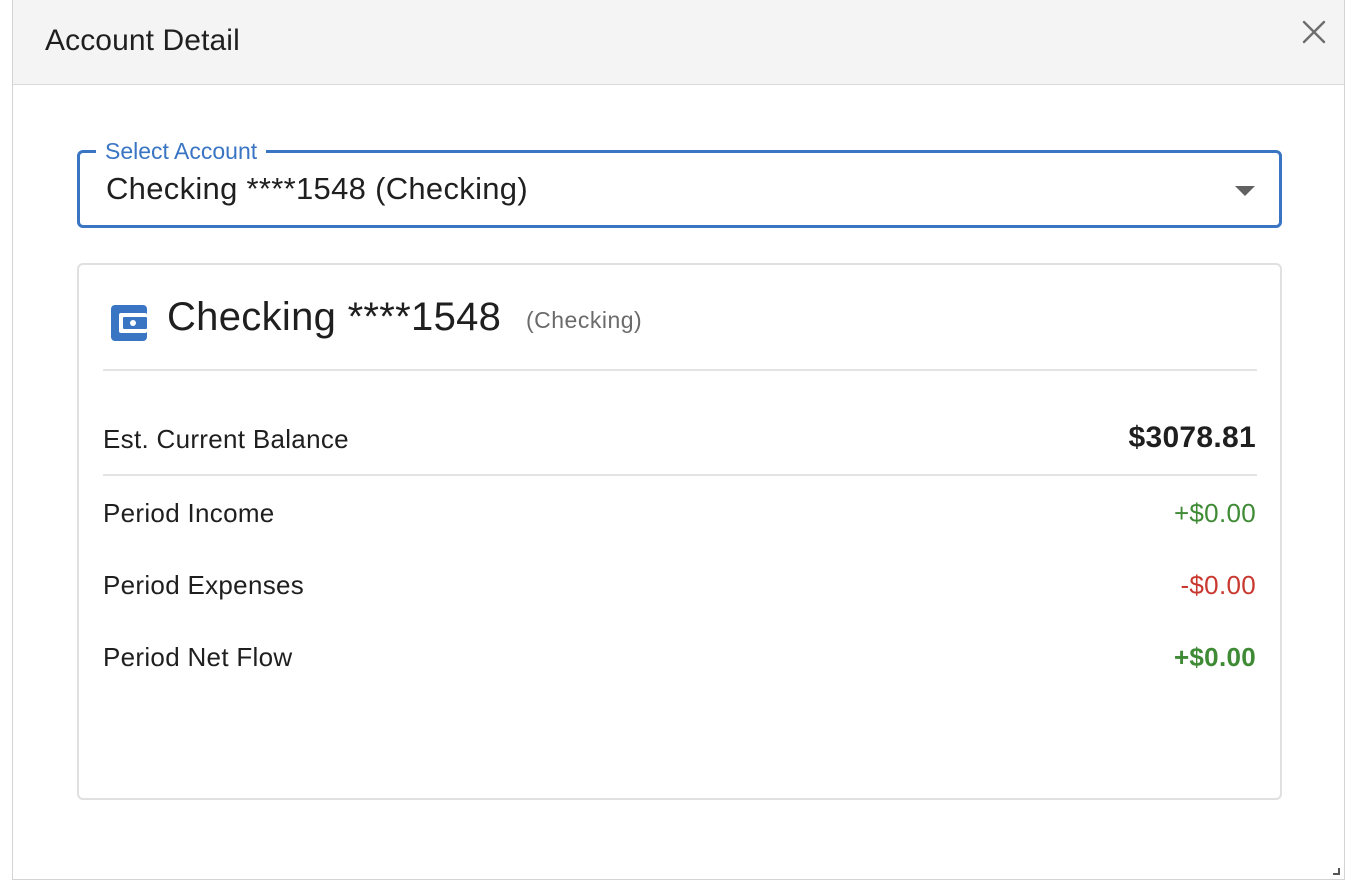 The height and width of the screenshot is (884, 1348). What do you see at coordinates (1192, 437) in the screenshot?
I see `balance-value: $3078.81` at bounding box center [1192, 437].